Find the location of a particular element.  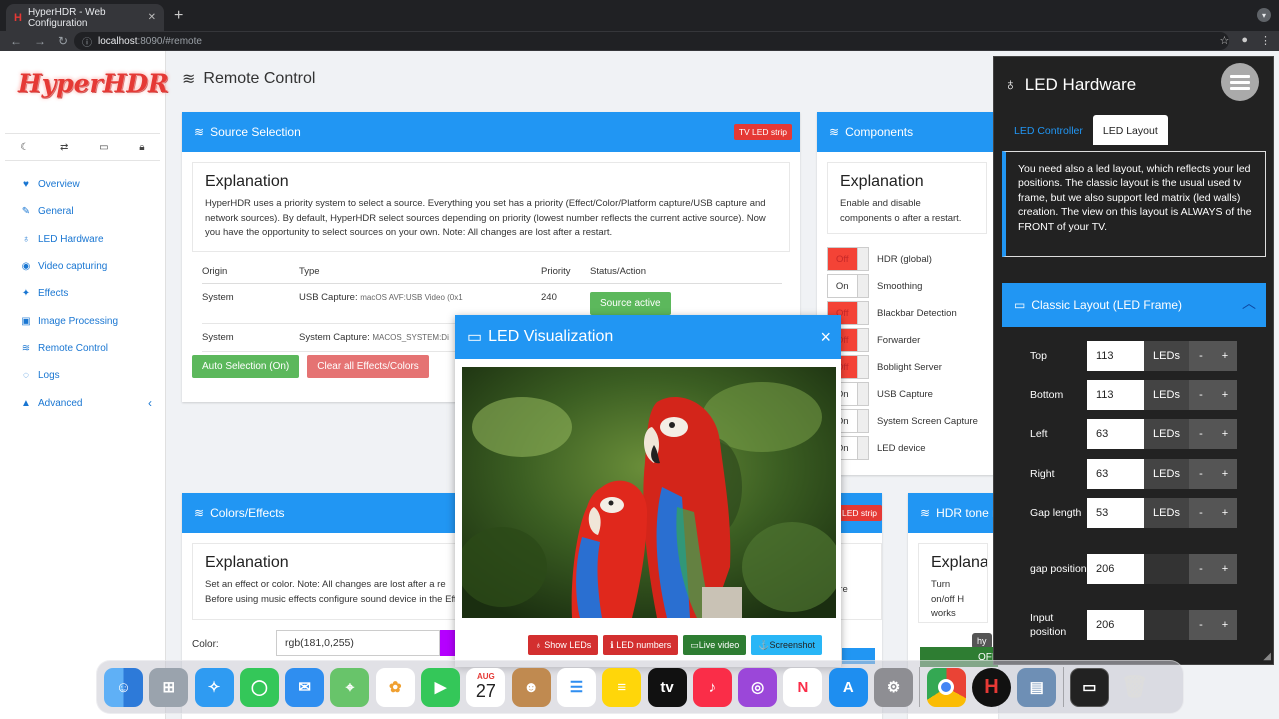

close-icon: × is located at coordinates (825, 337).